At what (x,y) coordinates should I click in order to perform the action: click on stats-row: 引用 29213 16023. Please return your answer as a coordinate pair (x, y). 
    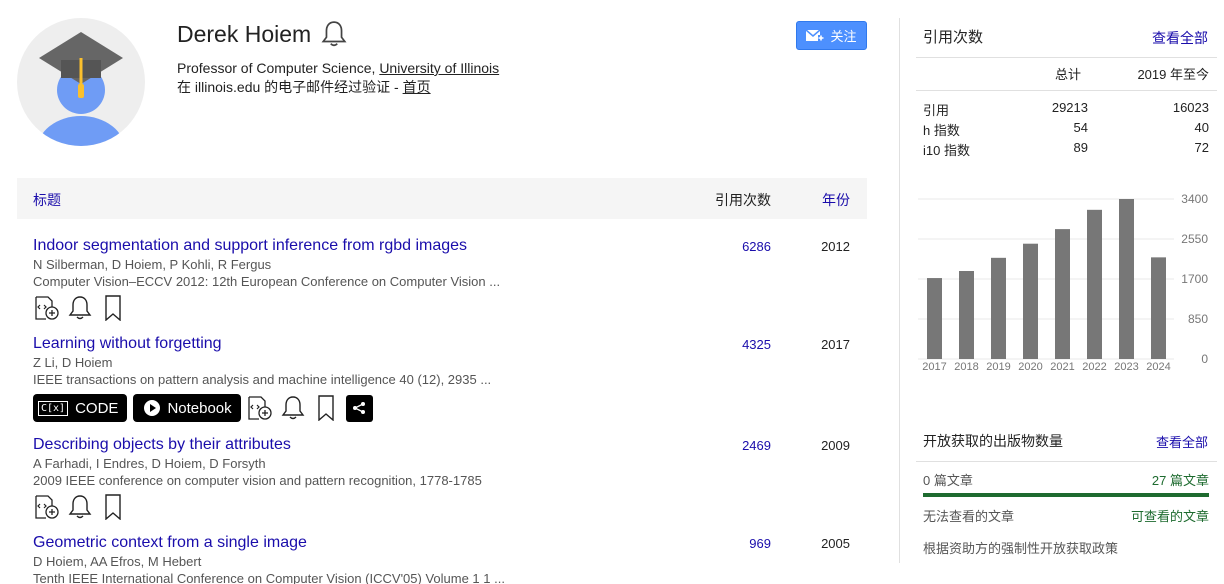
    Looking at the image, I should click on (1066, 110).